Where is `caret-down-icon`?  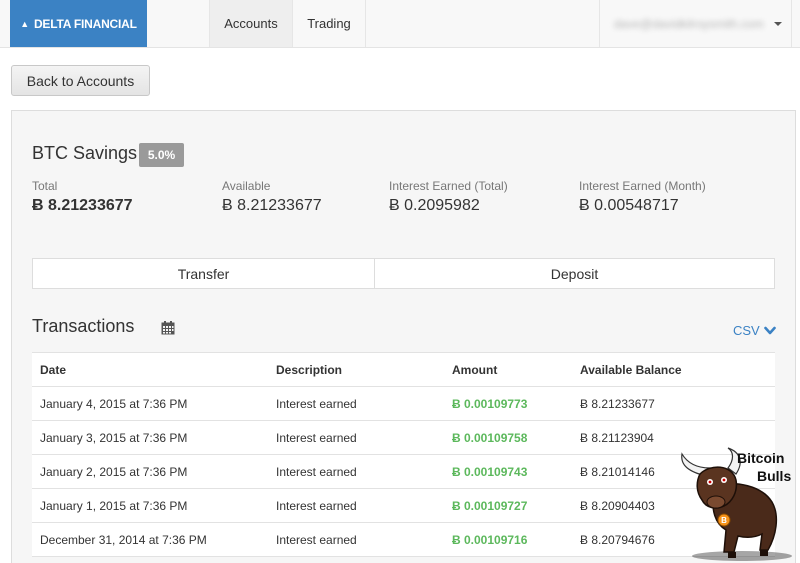 caret-down-icon is located at coordinates (777, 23).